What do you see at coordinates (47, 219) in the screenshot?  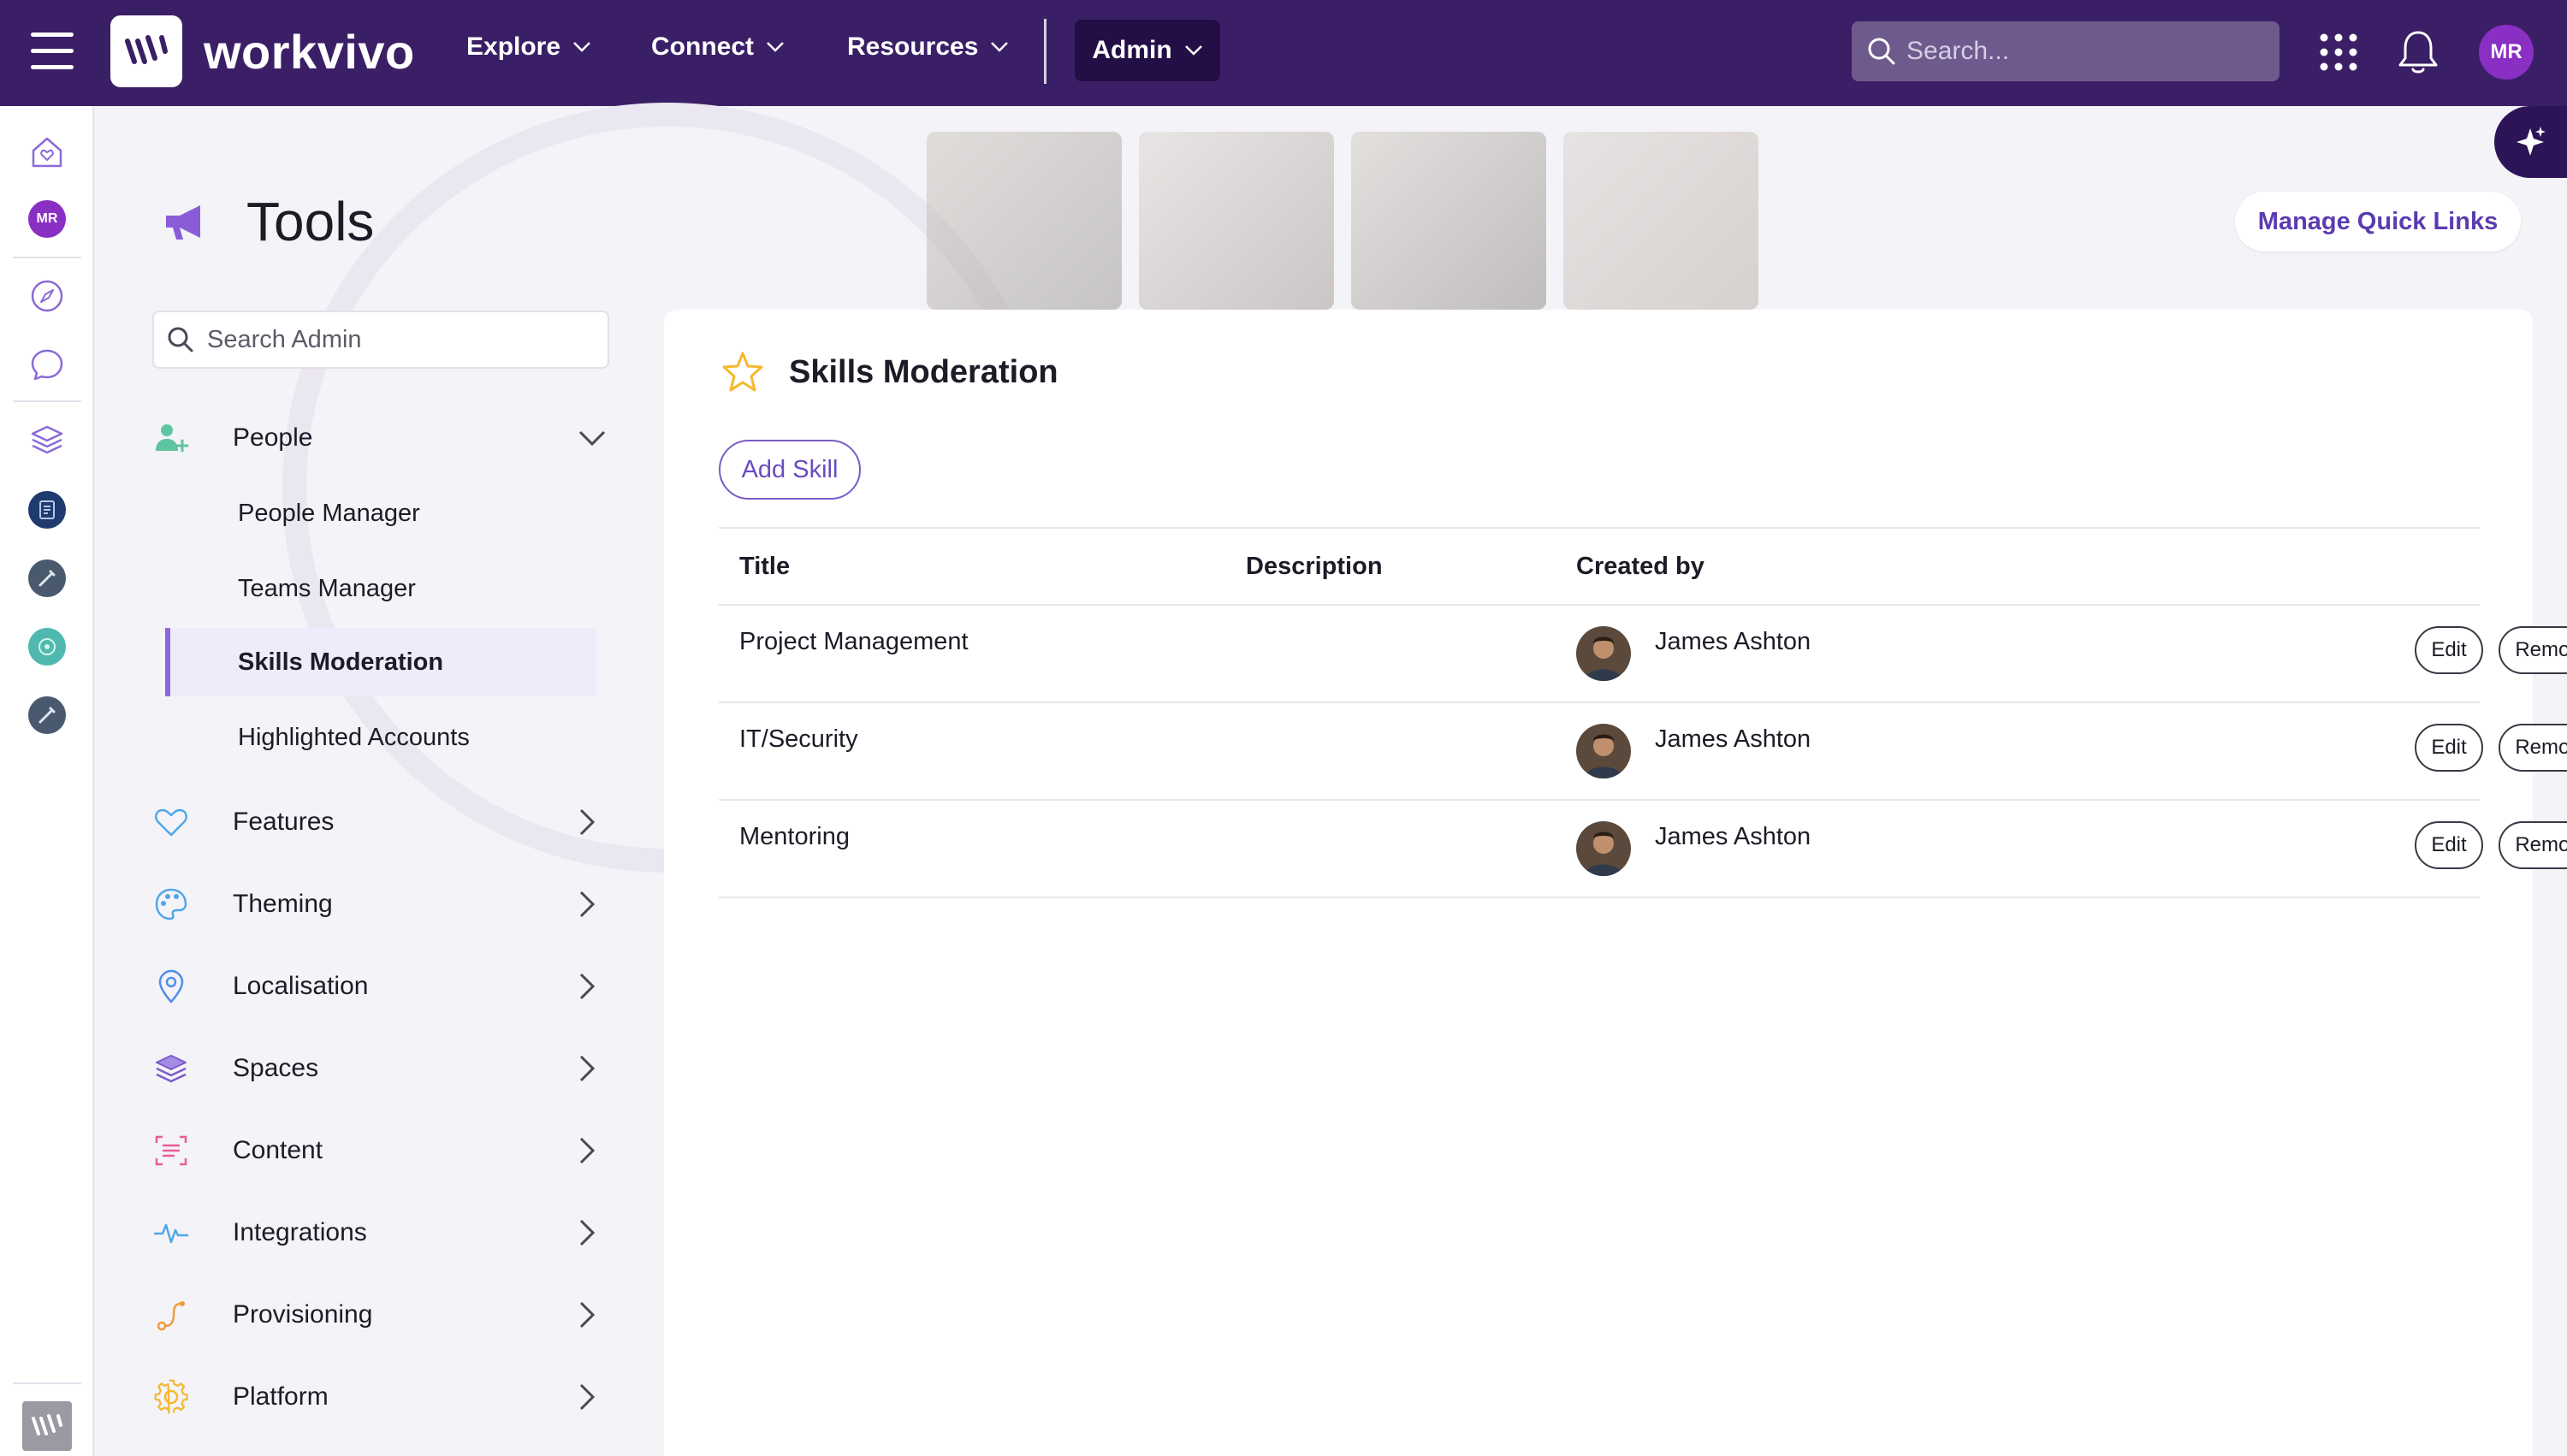 I see `profile-avatar: MR` at bounding box center [47, 219].